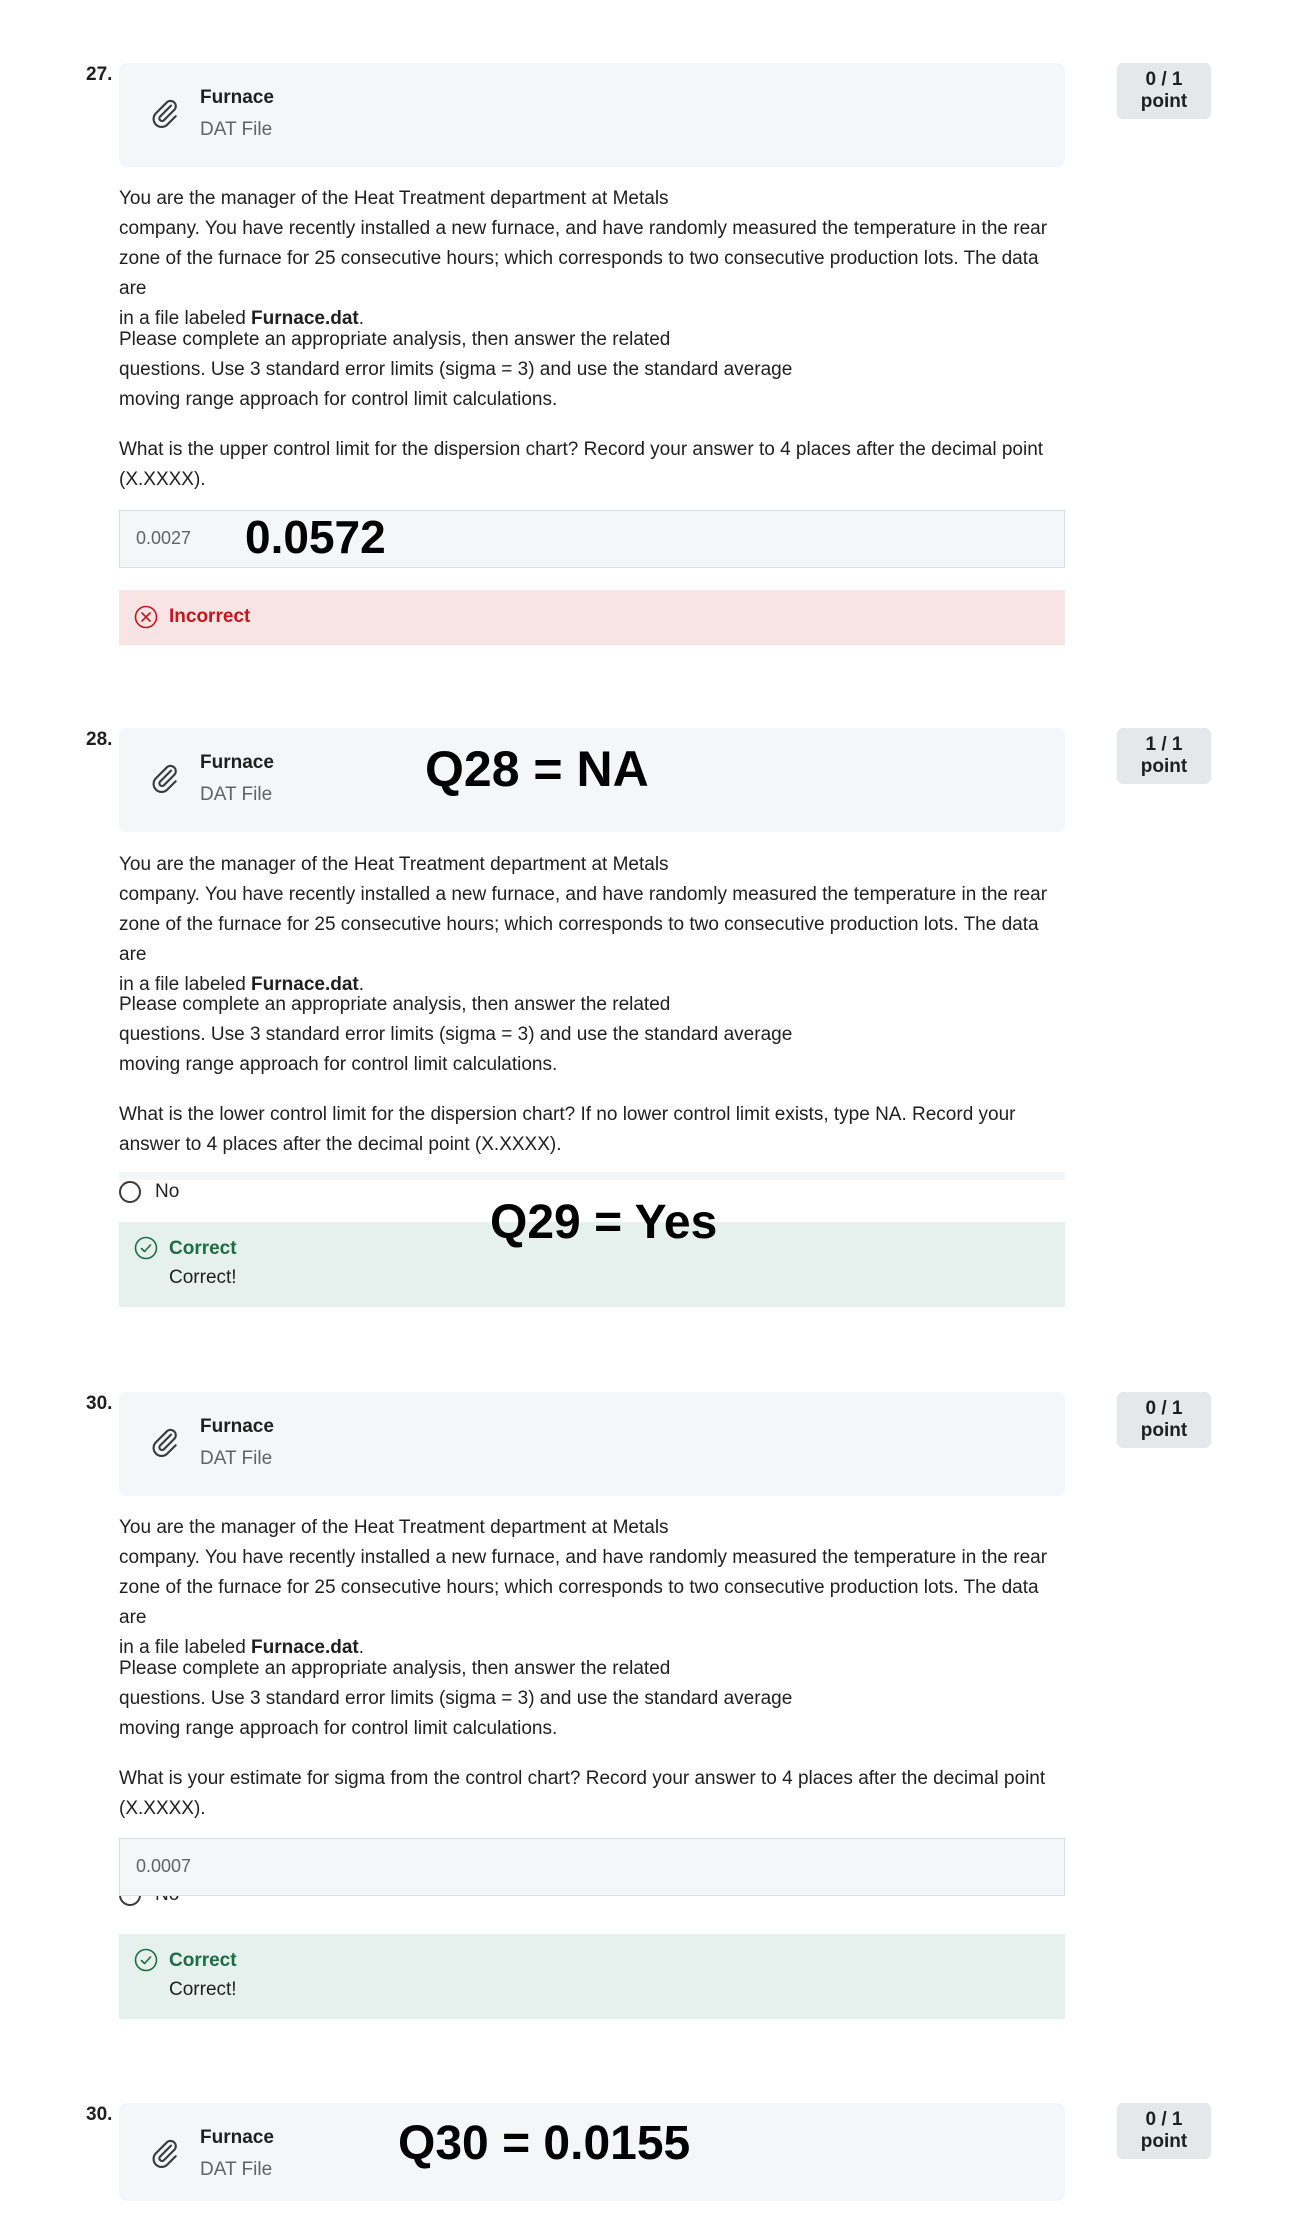 This screenshot has width=1292, height=2238. I want to click on answer-value: 0.0027, so click(164, 538).